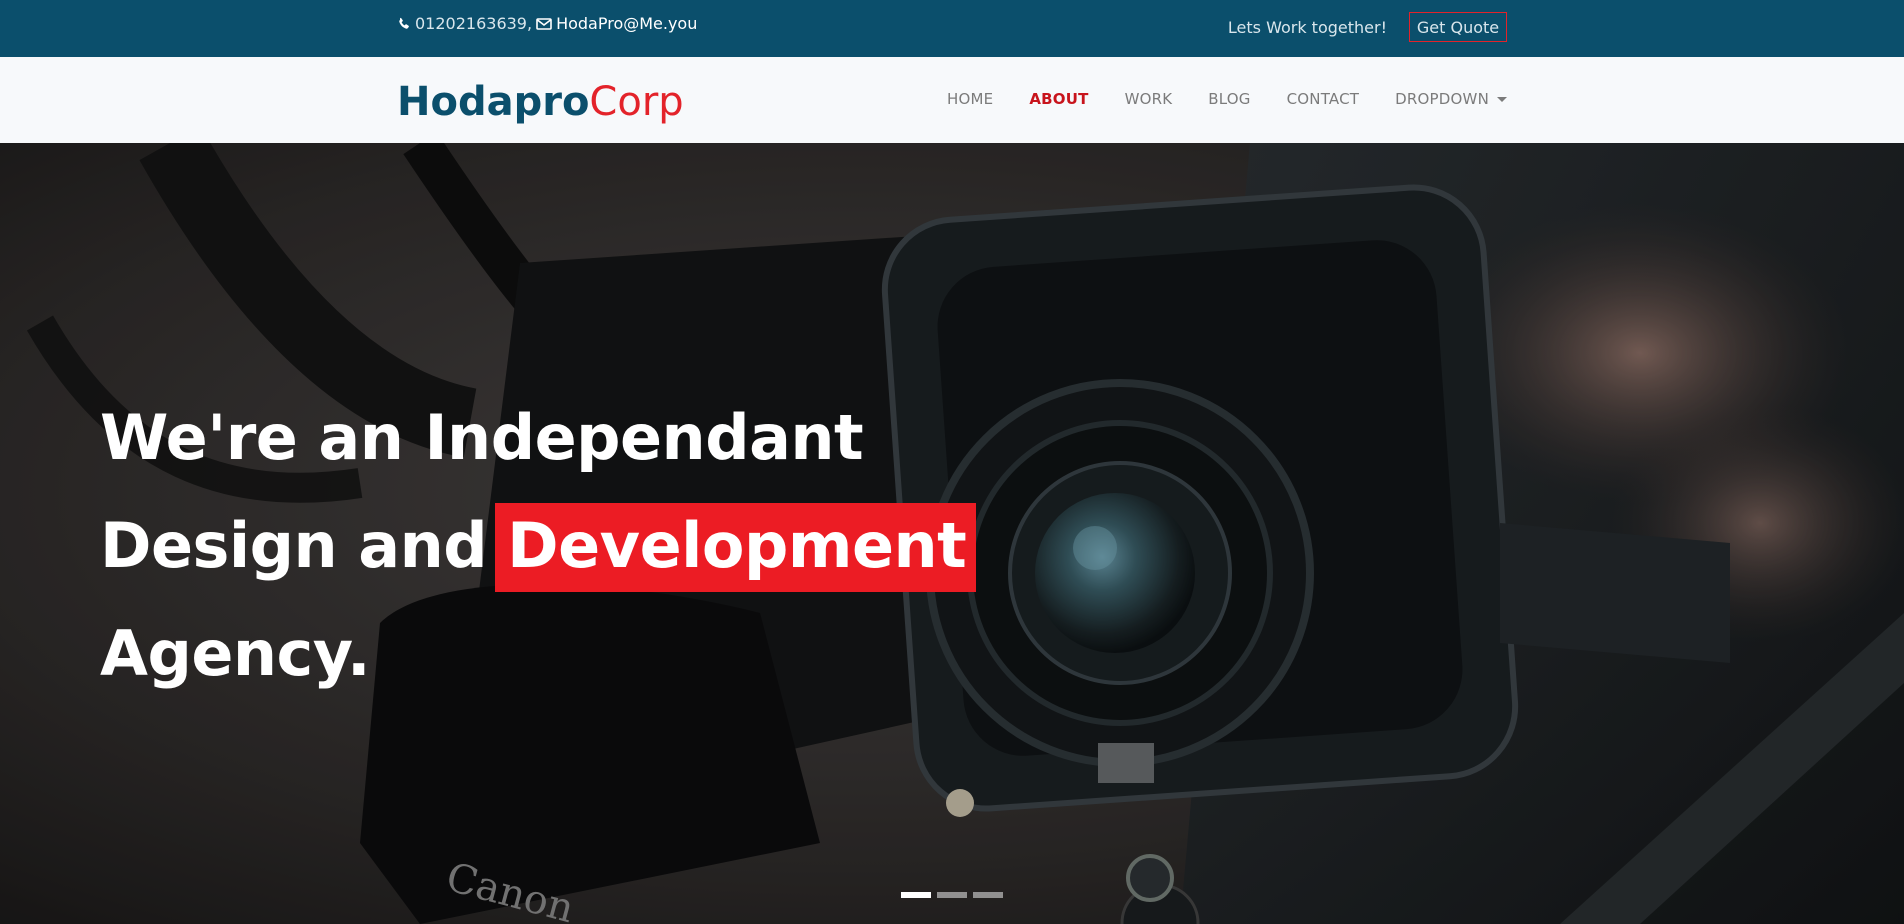 The width and height of the screenshot is (1904, 924). I want to click on email-link: HodaPro@Me.you, so click(626, 23).